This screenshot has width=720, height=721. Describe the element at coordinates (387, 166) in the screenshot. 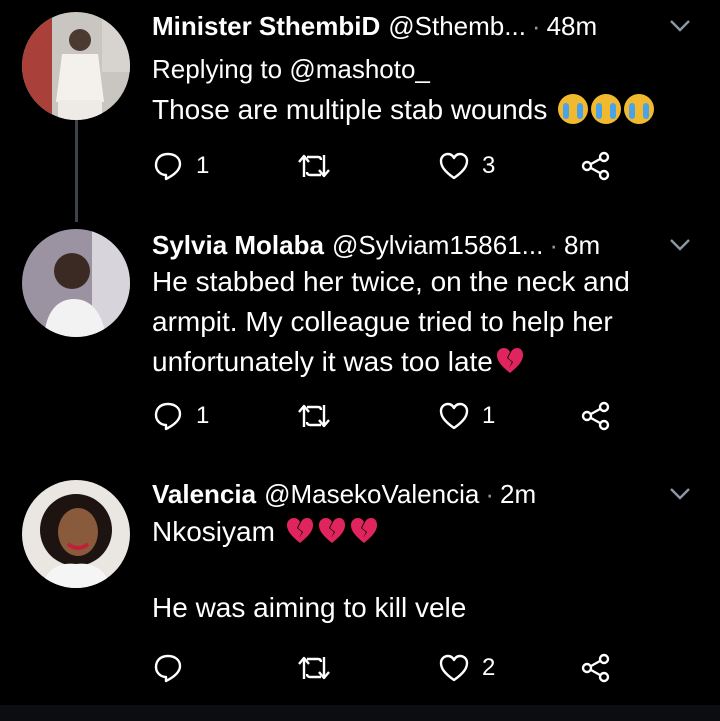

I see `tweet-actions: 1 3` at that location.